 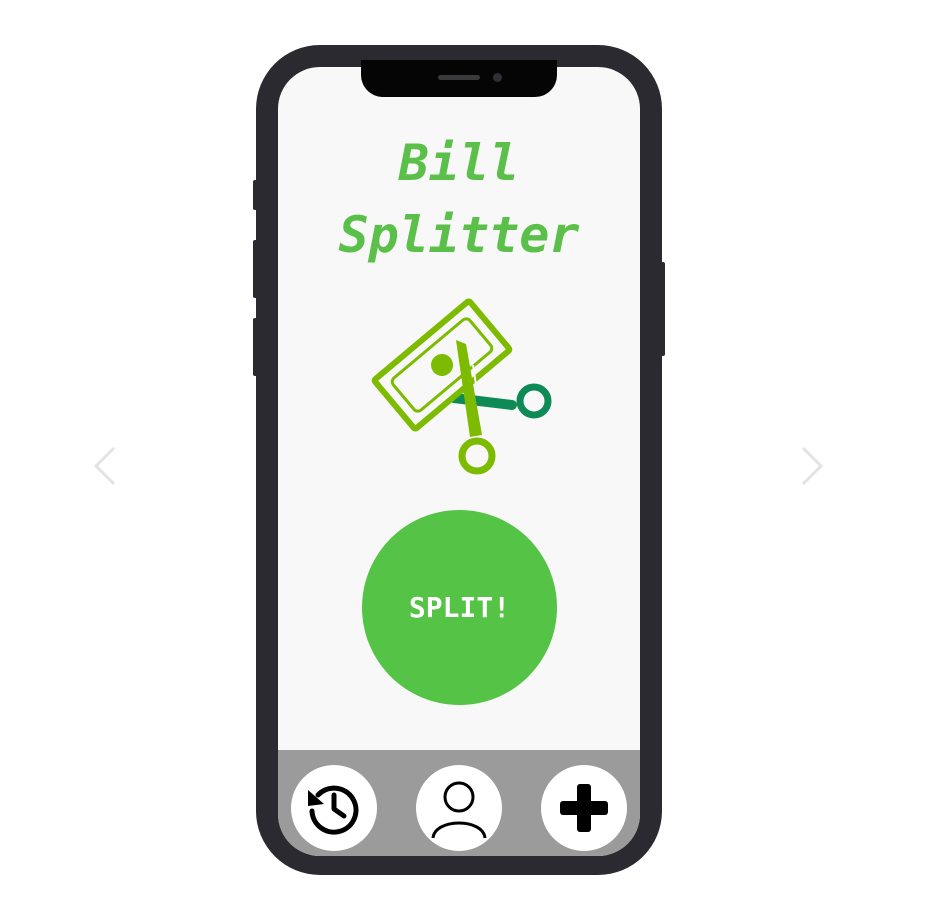 What do you see at coordinates (459, 235) in the screenshot?
I see `app-title-line-2: Splitter` at bounding box center [459, 235].